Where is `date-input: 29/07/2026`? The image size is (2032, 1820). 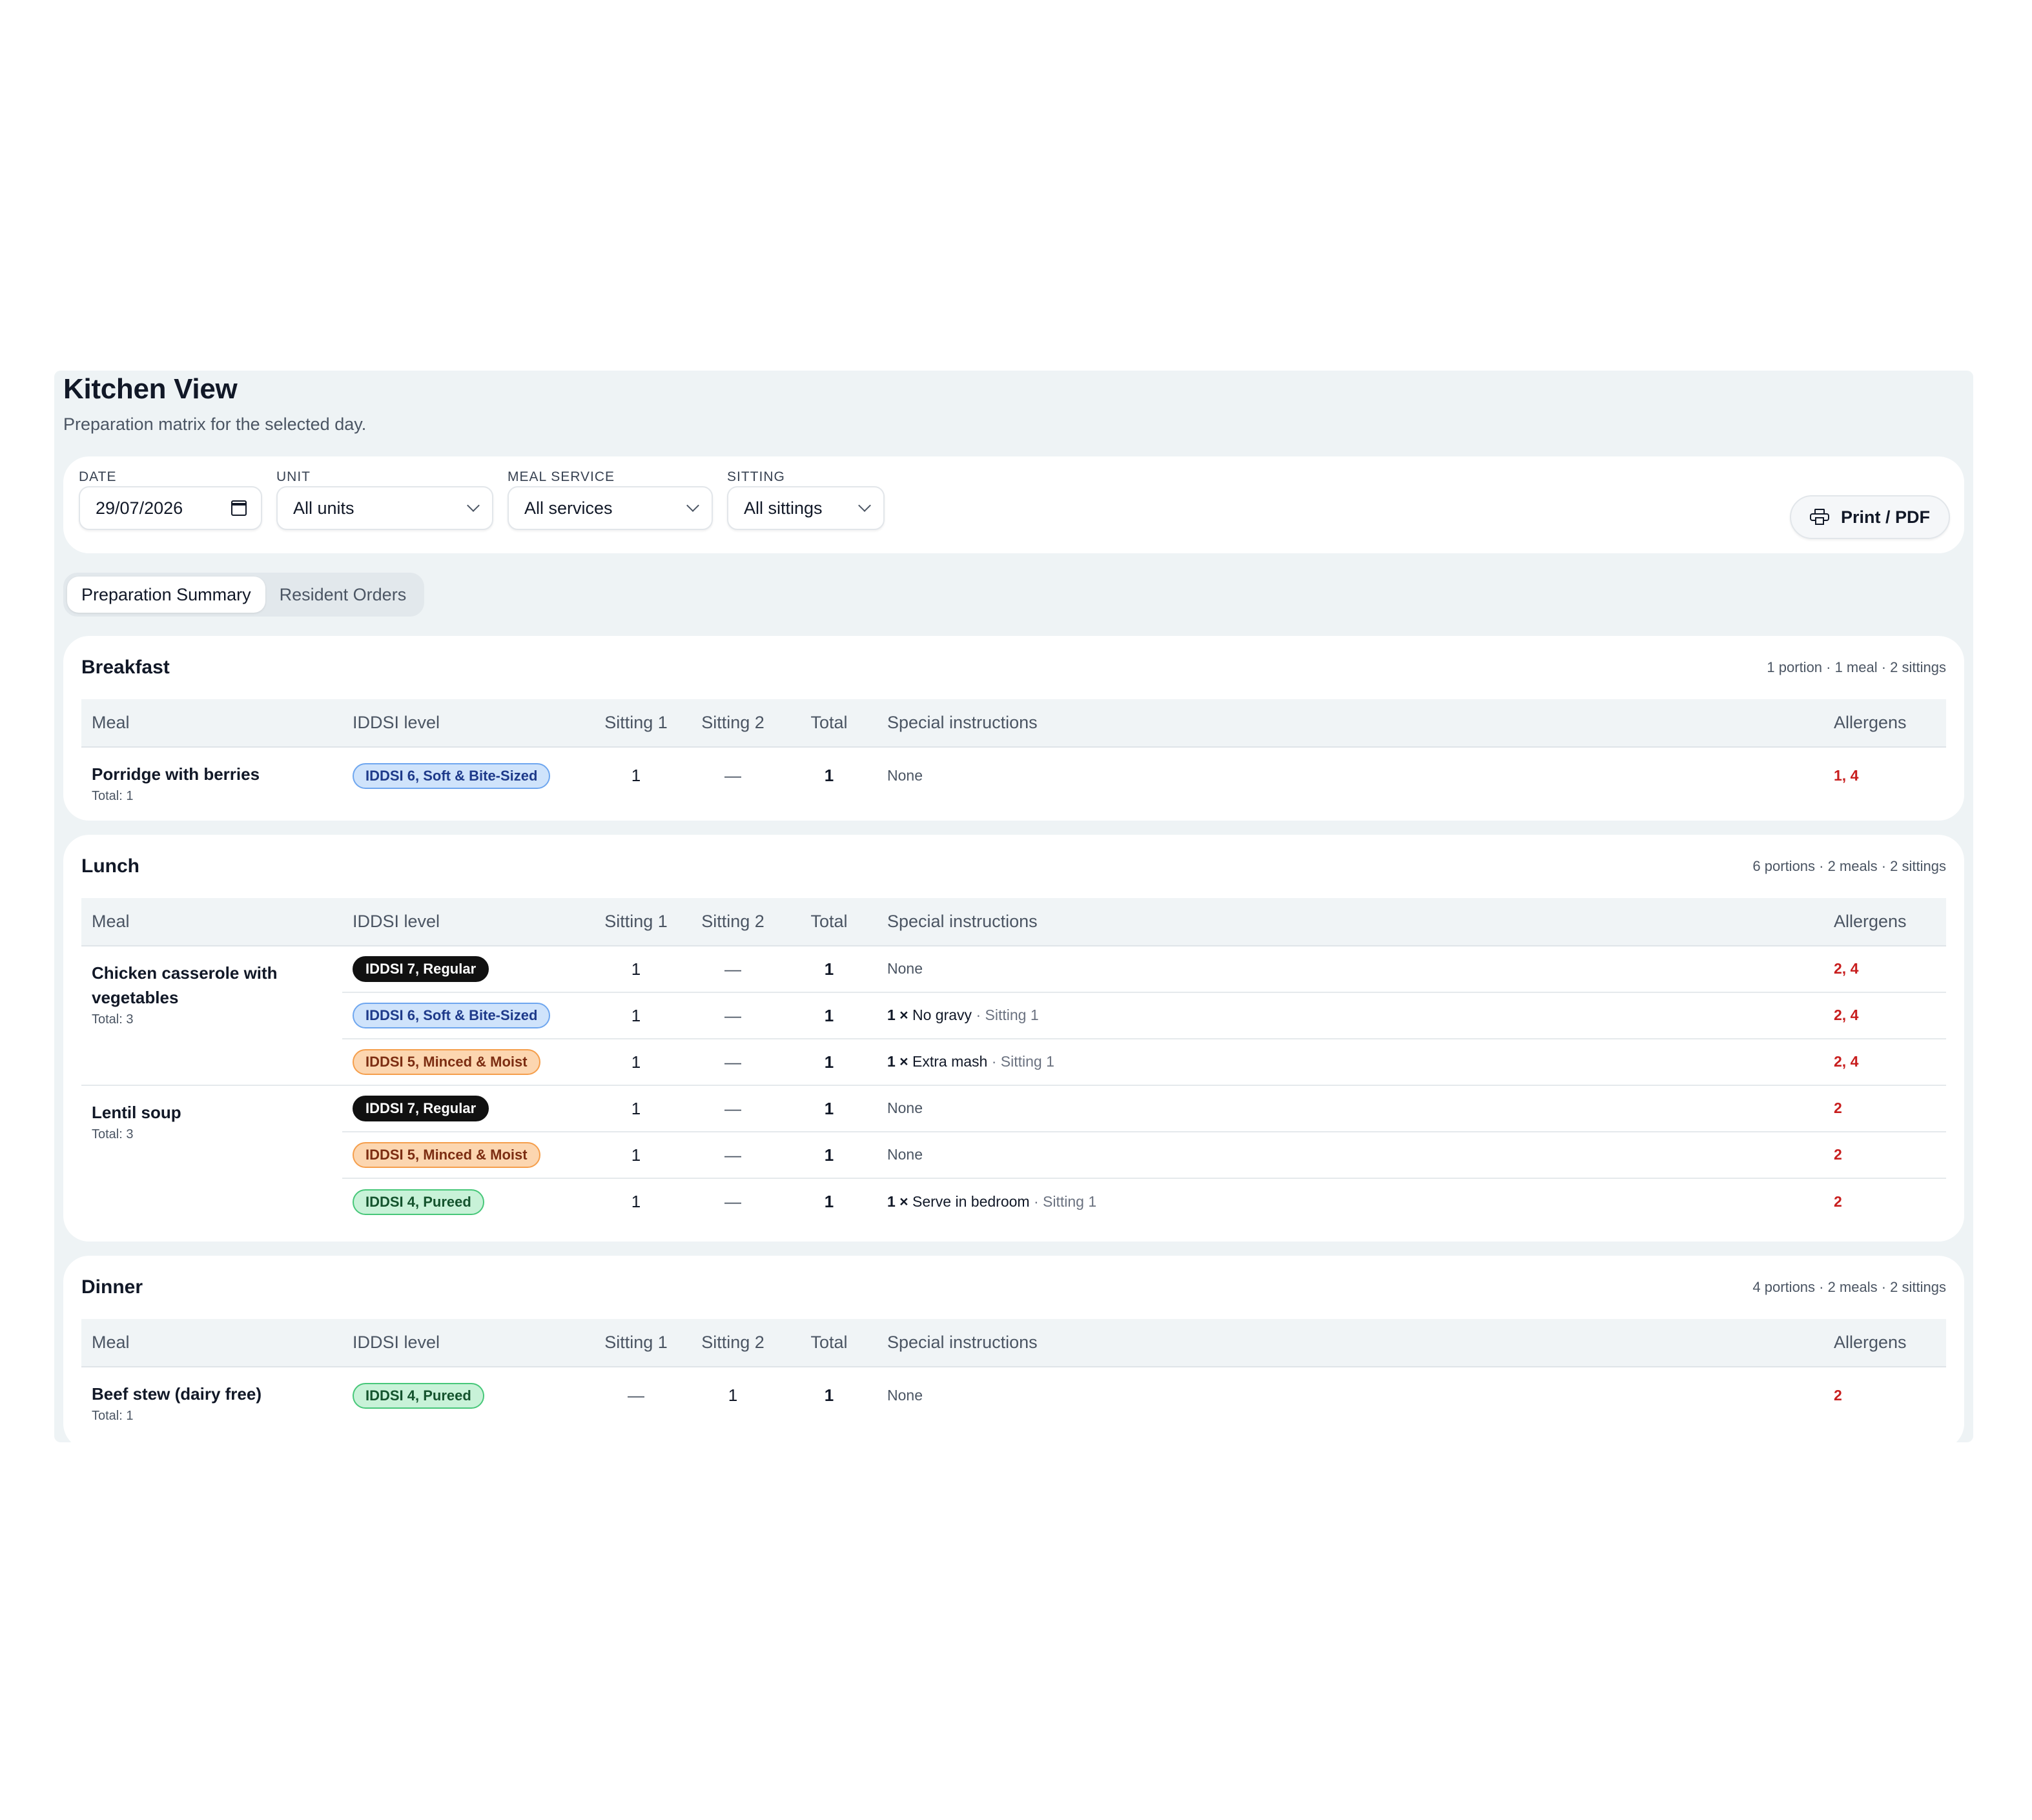 date-input: 29/07/2026 is located at coordinates (170, 508).